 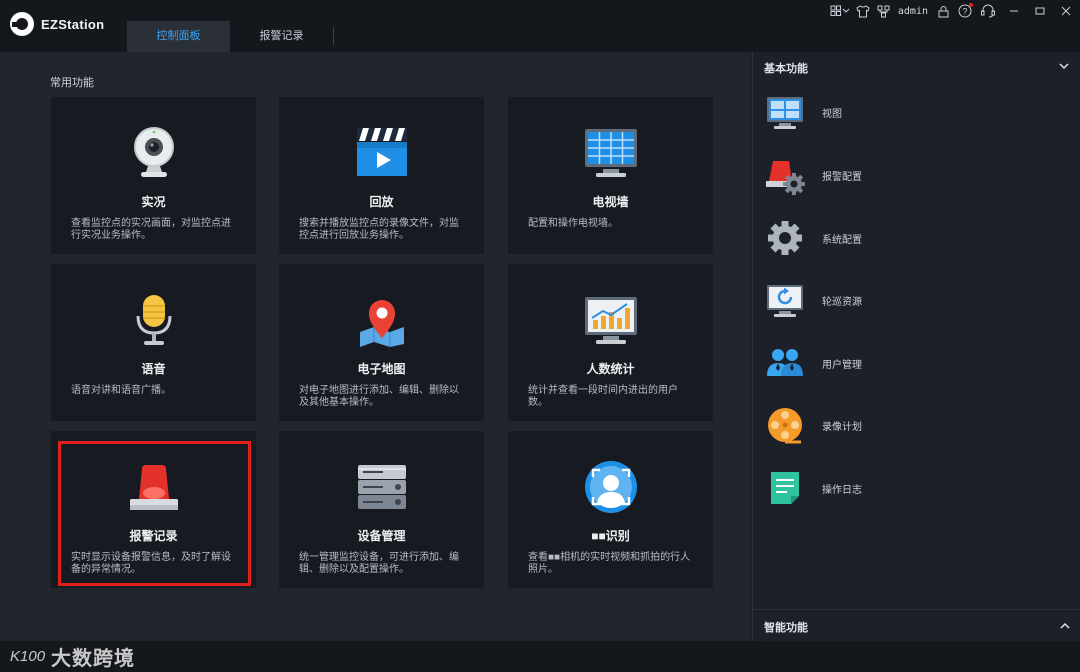 I want to click on help-icon: ?, so click(x=965, y=11).